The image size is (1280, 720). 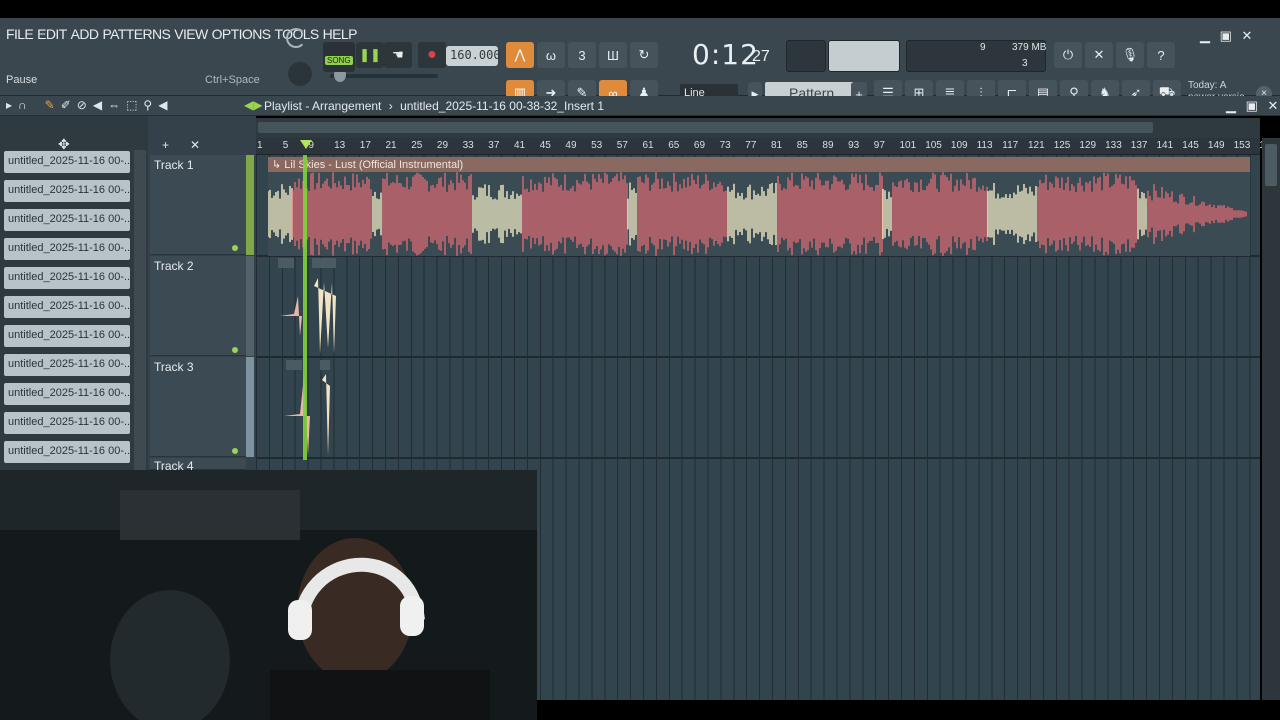 I want to click on time-subdisplay: 27, so click(x=761, y=56).